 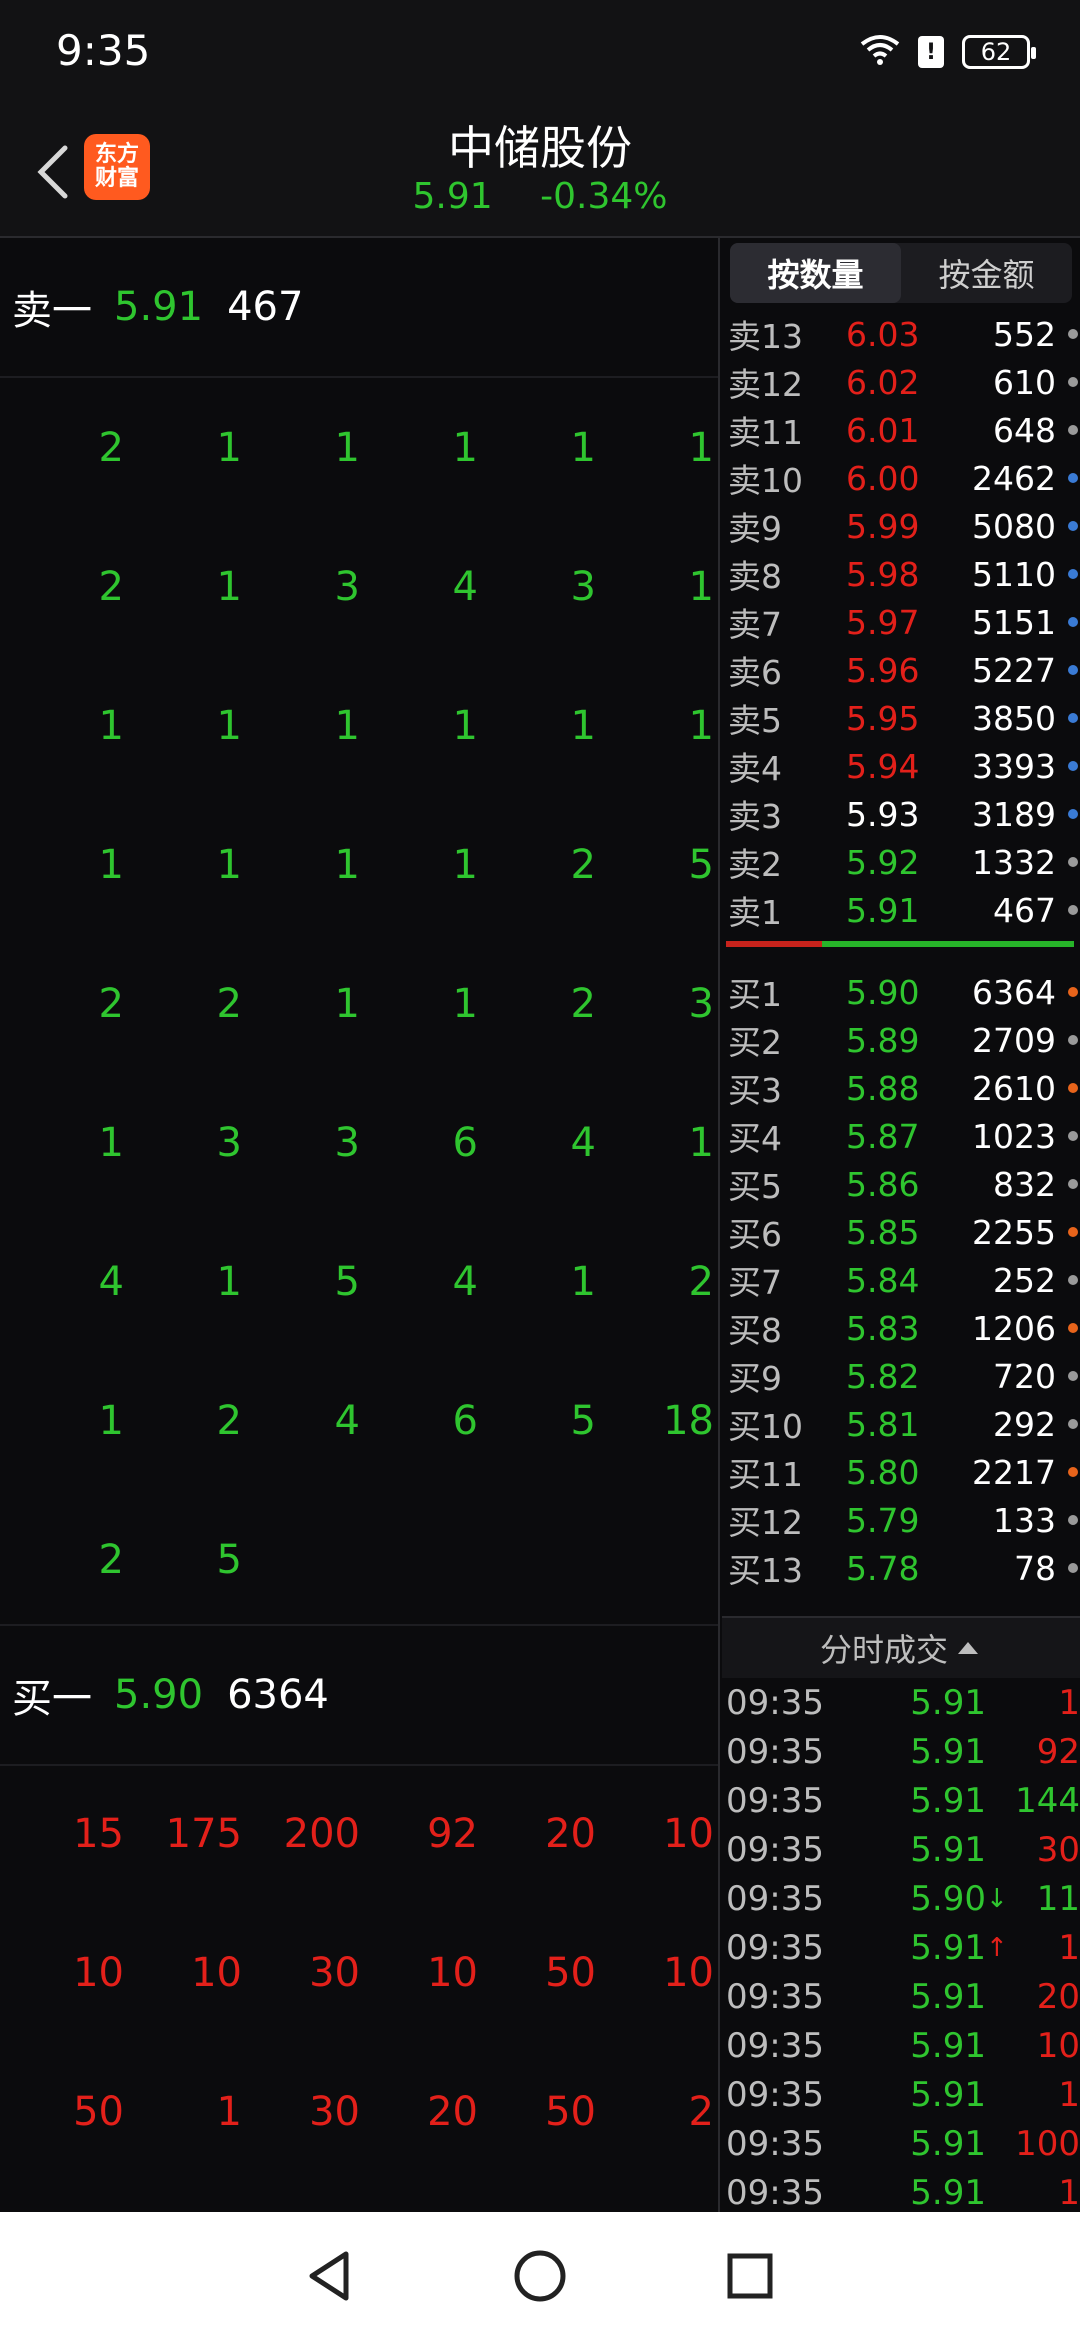 What do you see at coordinates (347, 1142) in the screenshot?
I see `ask-queue-cell: 3` at bounding box center [347, 1142].